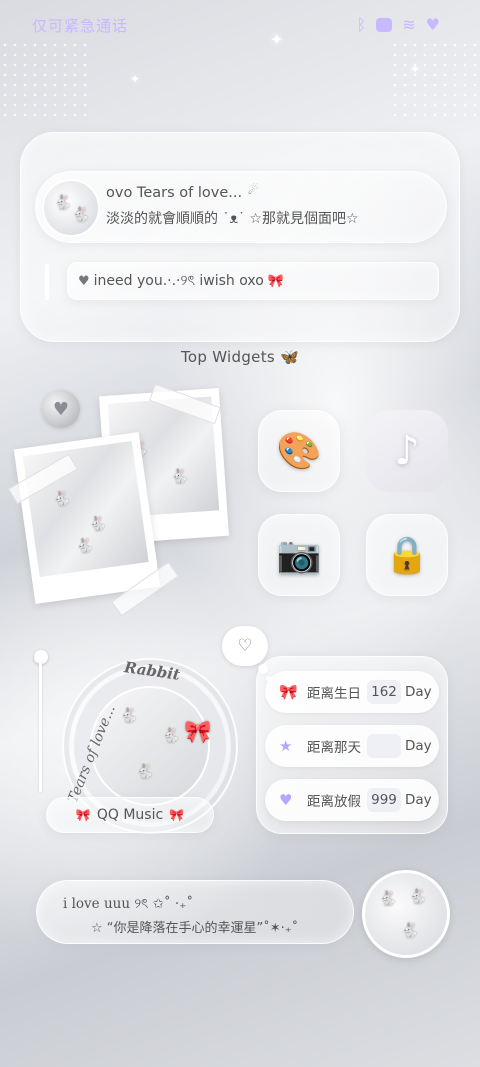 Image resolution: width=480 pixels, height=1067 pixels. What do you see at coordinates (361, 24) in the screenshot?
I see `bluetooth-icon: ᛒ` at bounding box center [361, 24].